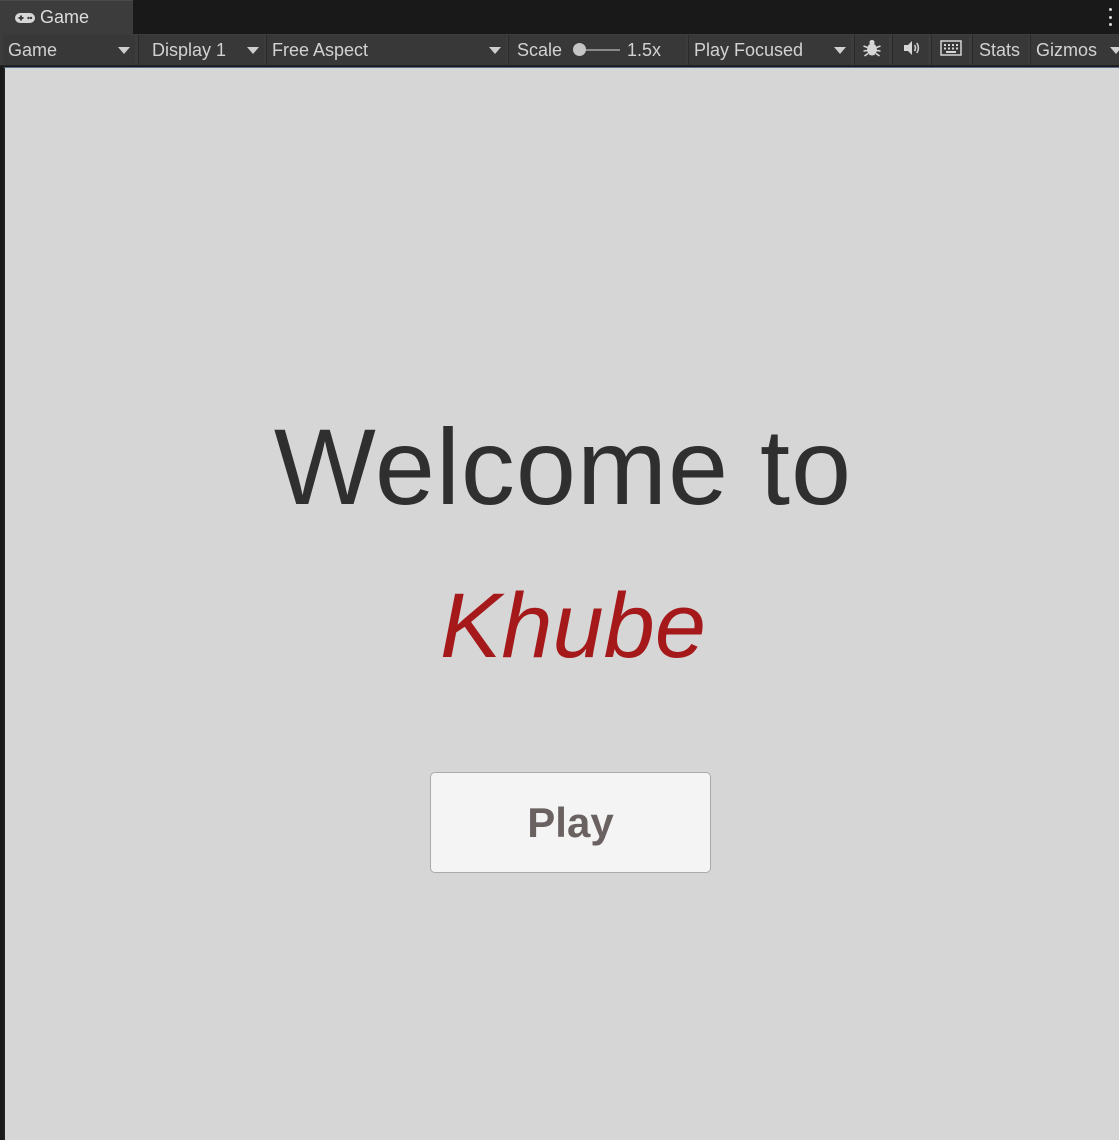  I want to click on keyboard-shortcuts-toggle, so click(950, 50).